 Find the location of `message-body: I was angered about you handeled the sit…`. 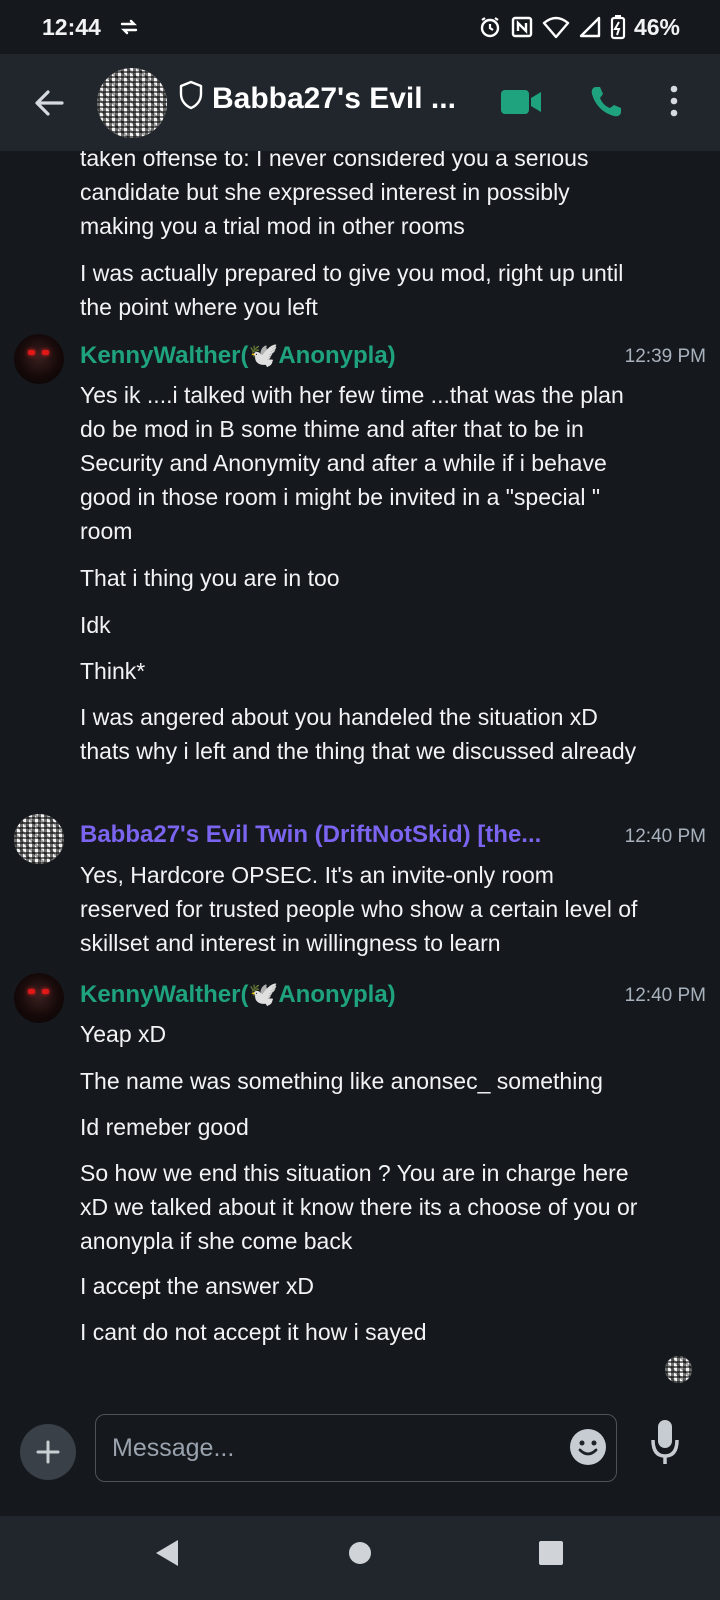

message-body: I was angered about you handeled the sit… is located at coordinates (358, 734).